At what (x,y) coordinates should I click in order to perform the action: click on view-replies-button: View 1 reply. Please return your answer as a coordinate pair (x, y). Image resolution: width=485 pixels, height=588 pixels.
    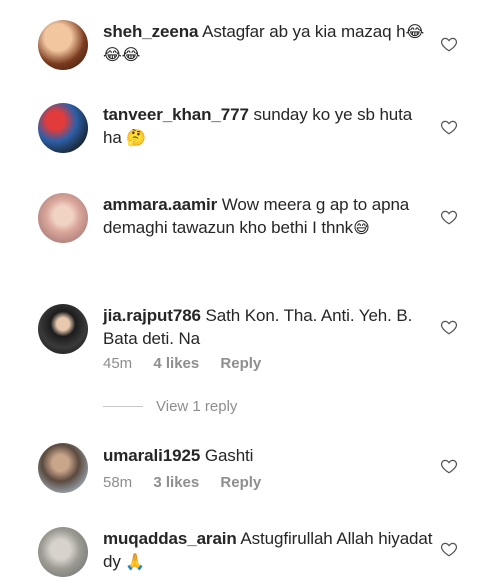
    Looking at the image, I should click on (170, 406).